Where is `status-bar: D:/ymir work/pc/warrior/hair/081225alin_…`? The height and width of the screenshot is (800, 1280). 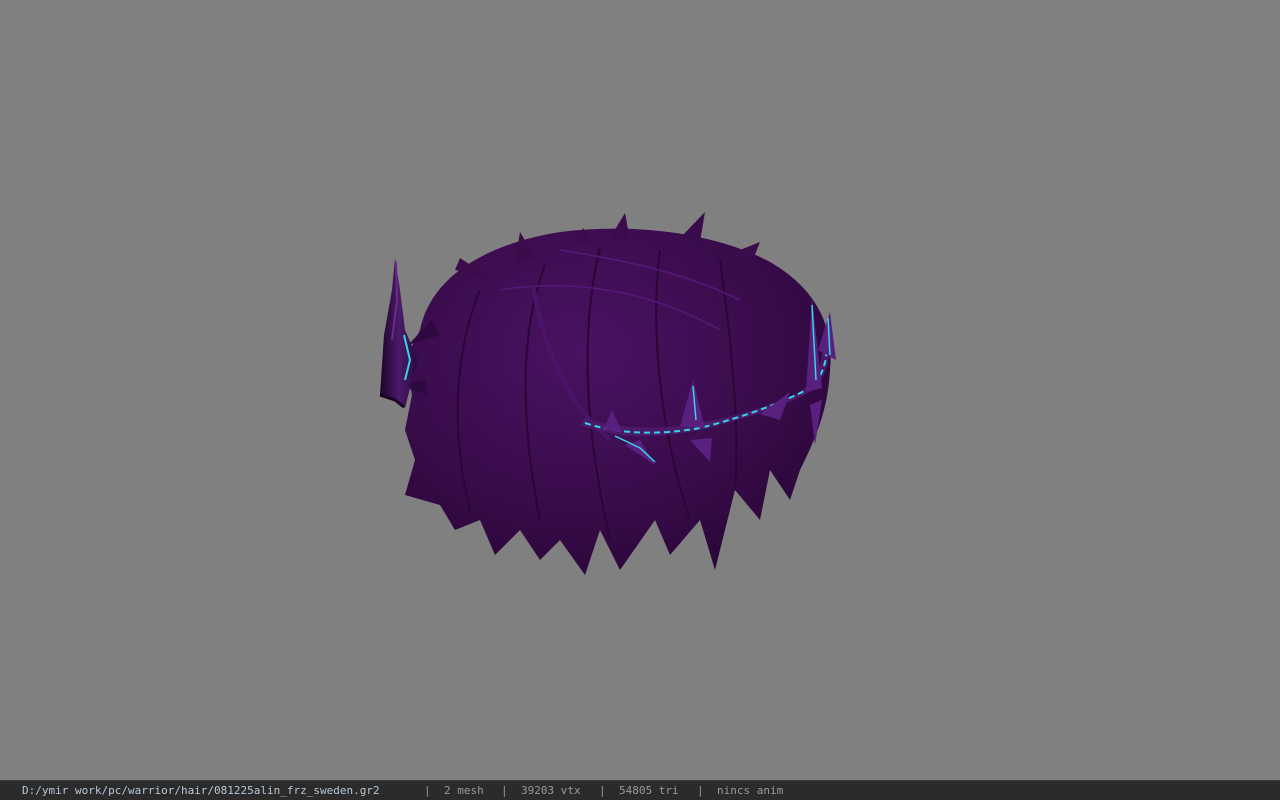 status-bar: D:/ymir work/pc/warrior/hair/081225alin_… is located at coordinates (640, 790).